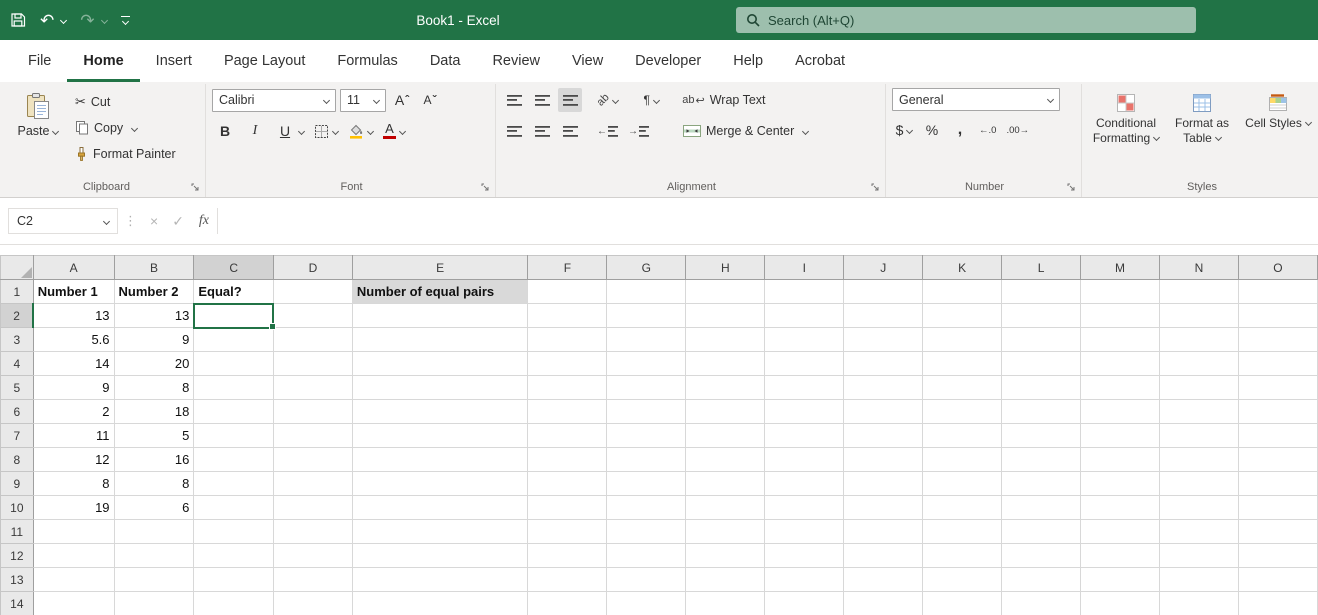 The width and height of the screenshot is (1318, 615). Describe the element at coordinates (804, 435) in the screenshot. I see `cell-I7` at that location.